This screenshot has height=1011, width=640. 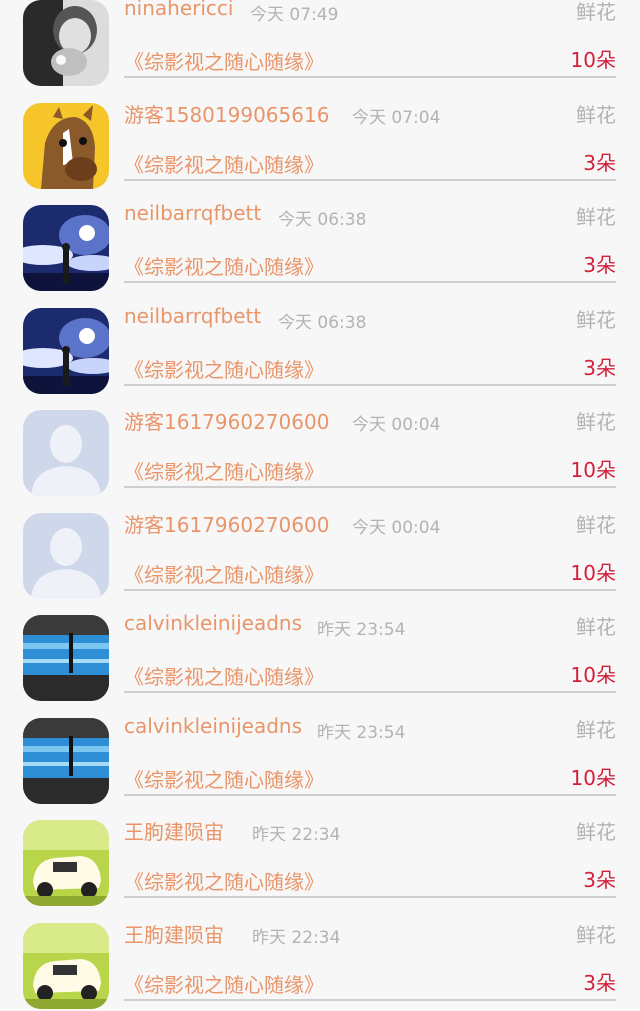 I want to click on horse-cartoon-avatar-icon, so click(x=66, y=146).